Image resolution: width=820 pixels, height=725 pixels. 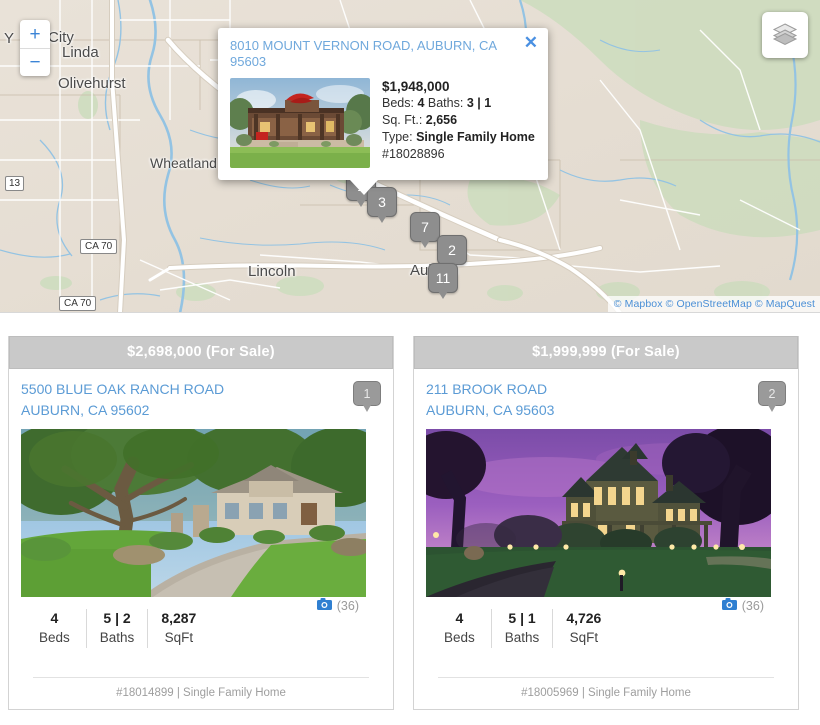 I want to click on marker-count: 7, so click(x=425, y=227).